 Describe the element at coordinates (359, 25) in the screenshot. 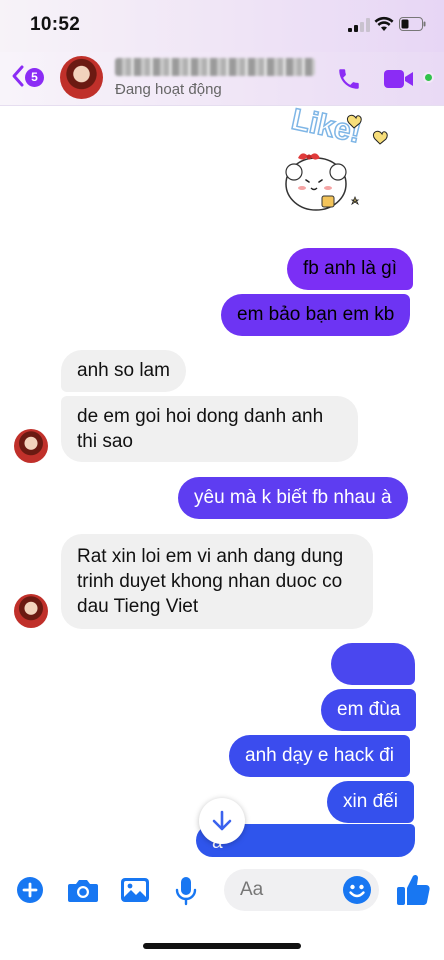

I see `signal-icon` at that location.